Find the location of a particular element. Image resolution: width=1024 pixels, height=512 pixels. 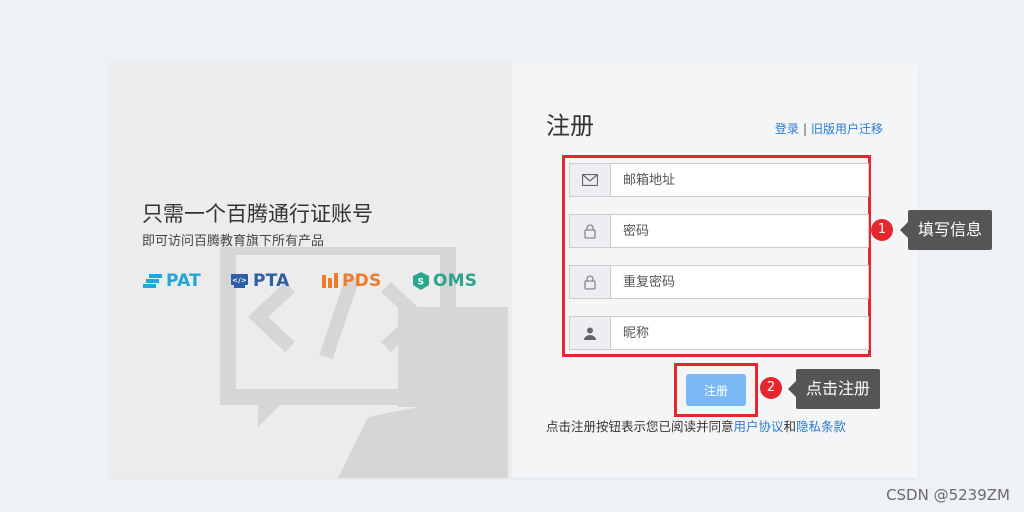

register-button: 注册 is located at coordinates (716, 390).